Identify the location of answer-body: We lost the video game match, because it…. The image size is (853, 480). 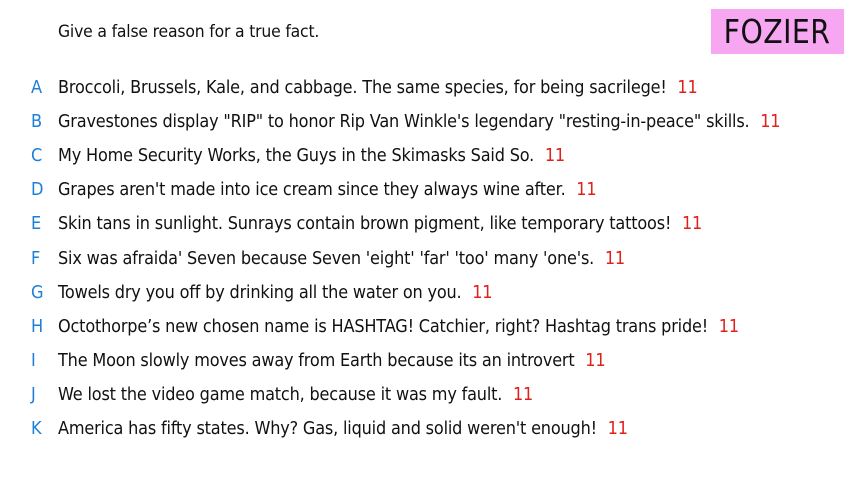
(295, 394).